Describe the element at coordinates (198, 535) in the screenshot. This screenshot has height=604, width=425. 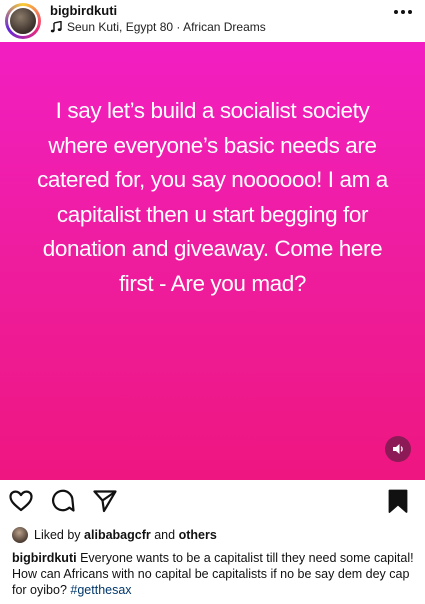
I see `likes-others-link: others` at that location.